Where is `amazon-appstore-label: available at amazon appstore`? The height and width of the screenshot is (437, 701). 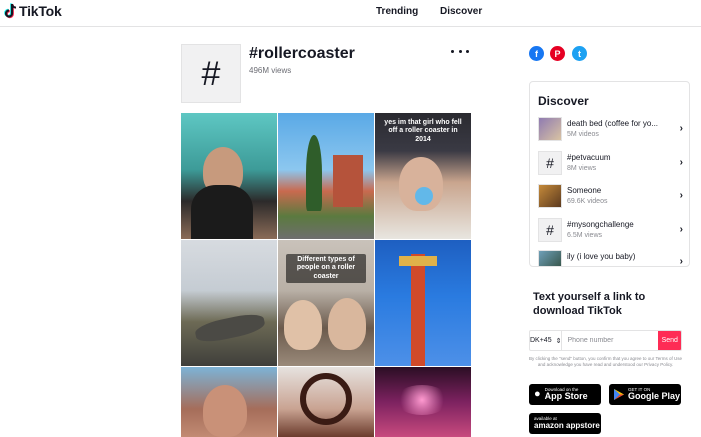 amazon-appstore-label: available at amazon appstore is located at coordinates (567, 423).